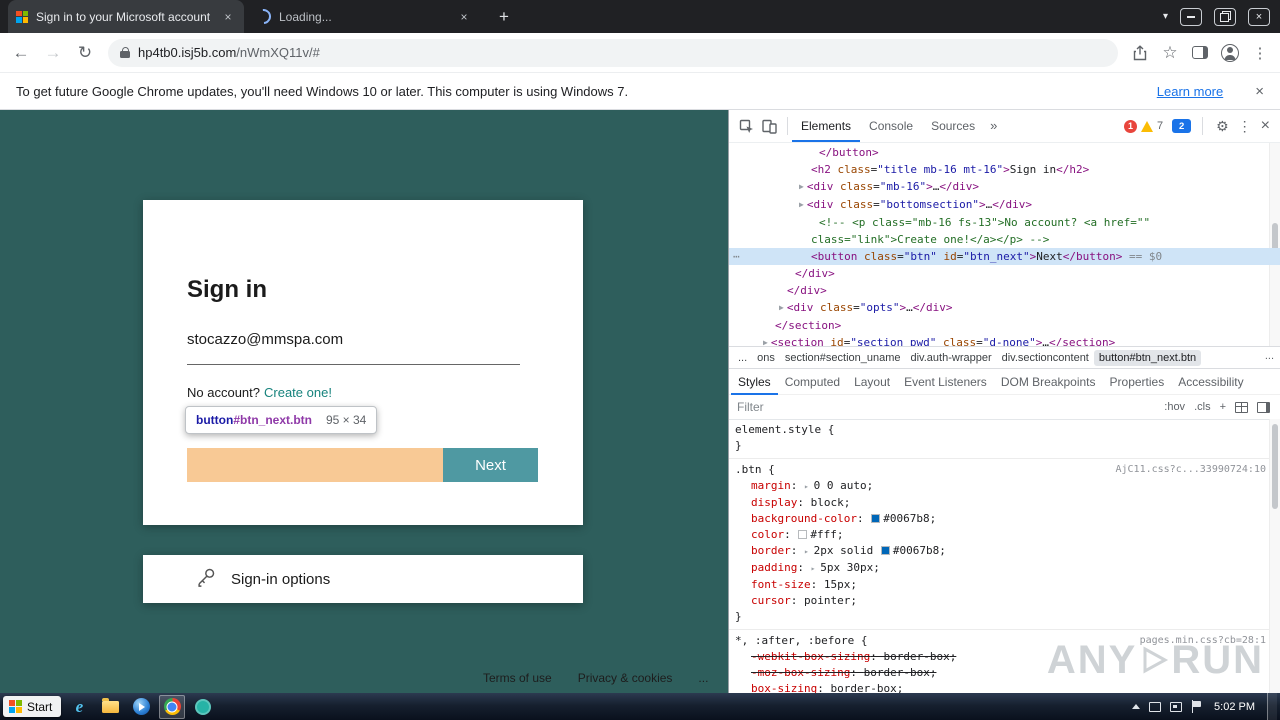 Image resolution: width=1280 pixels, height=720 pixels. I want to click on dom-tree-node: class="link">Create one!</a></p> -->, so click(1004, 239).